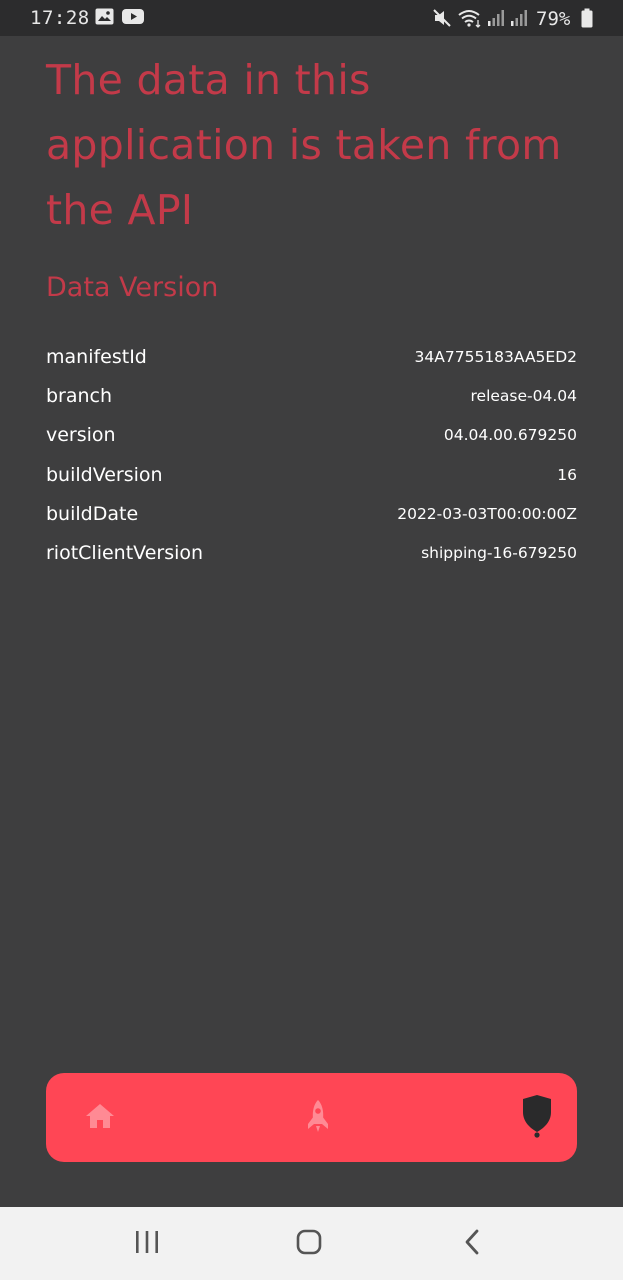 This screenshot has width=623, height=1280. What do you see at coordinates (81, 435) in the screenshot?
I see `row-key: version` at bounding box center [81, 435].